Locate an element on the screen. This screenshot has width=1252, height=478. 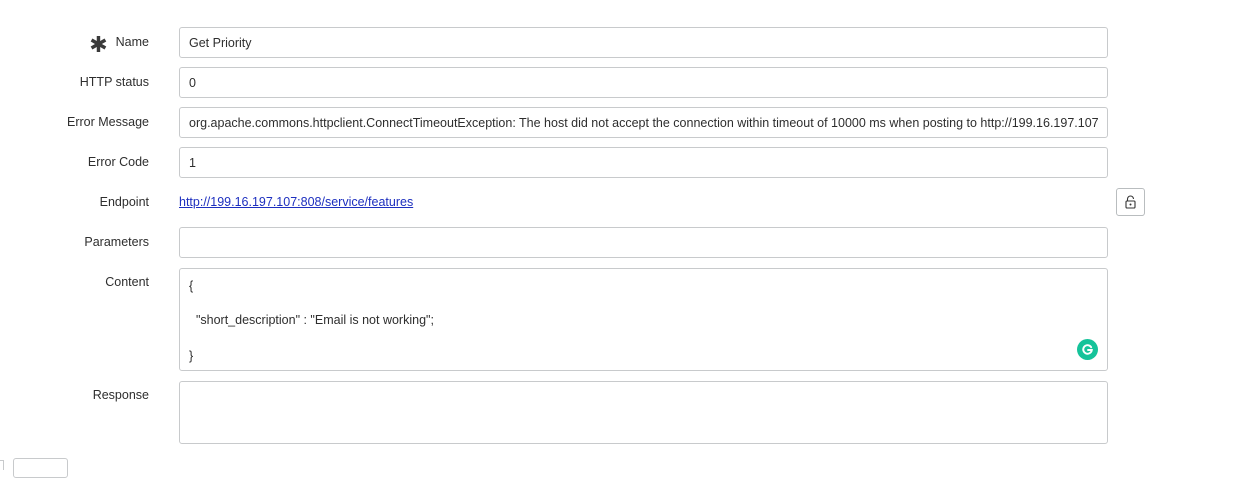
name-label: ✱ Name is located at coordinates (119, 44).